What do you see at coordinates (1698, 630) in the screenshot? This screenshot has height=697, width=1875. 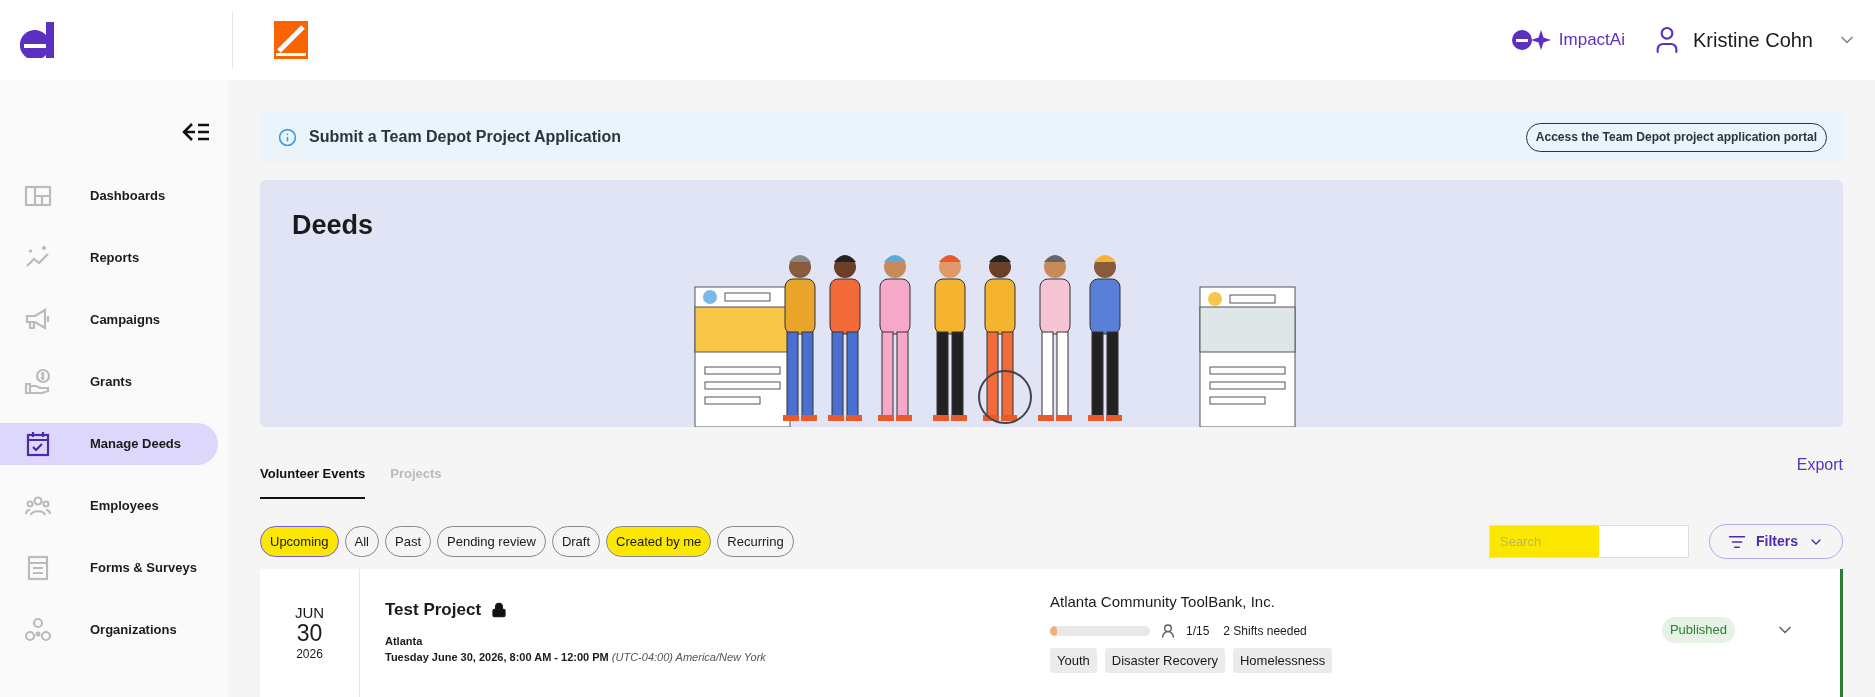 I see `status-badge: Published` at bounding box center [1698, 630].